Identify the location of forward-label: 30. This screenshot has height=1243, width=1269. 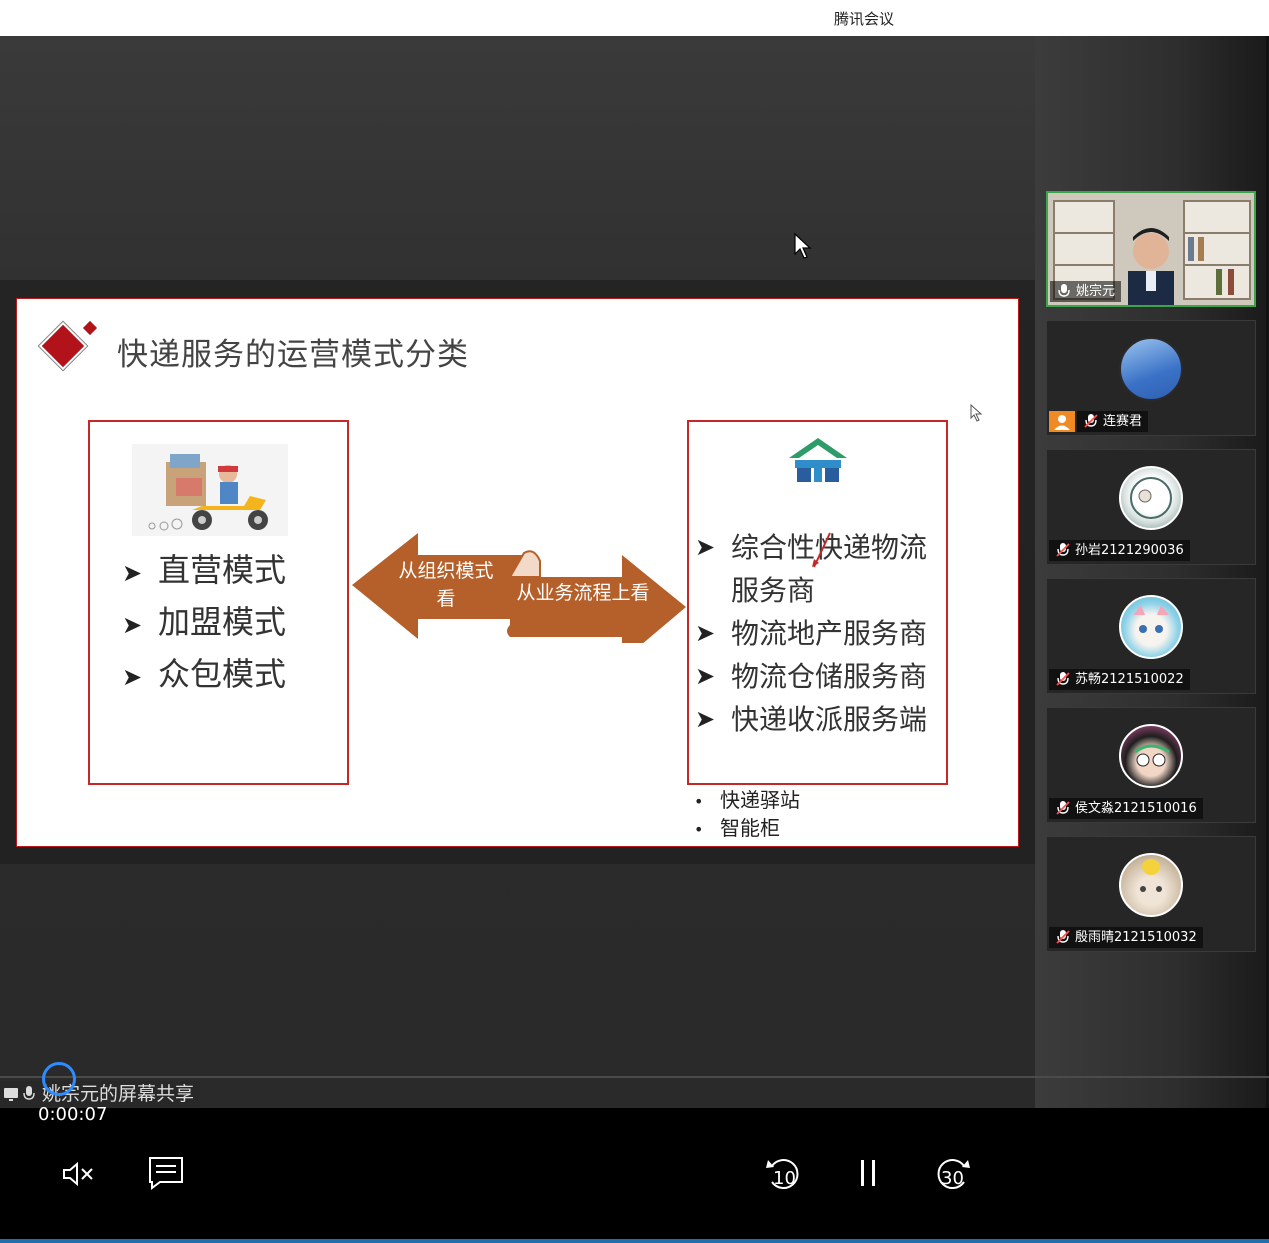
(952, 1178).